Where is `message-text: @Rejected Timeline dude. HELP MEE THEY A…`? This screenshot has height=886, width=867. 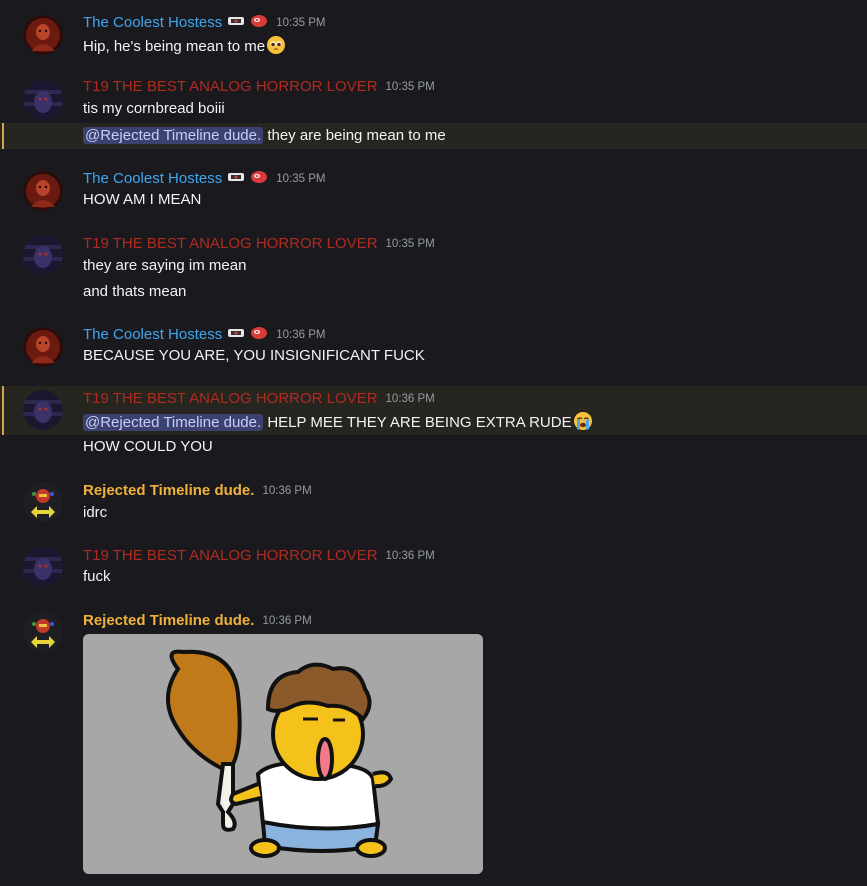 message-text: @Rejected Timeline dude. HELP MEE THEY A… is located at coordinates (338, 422).